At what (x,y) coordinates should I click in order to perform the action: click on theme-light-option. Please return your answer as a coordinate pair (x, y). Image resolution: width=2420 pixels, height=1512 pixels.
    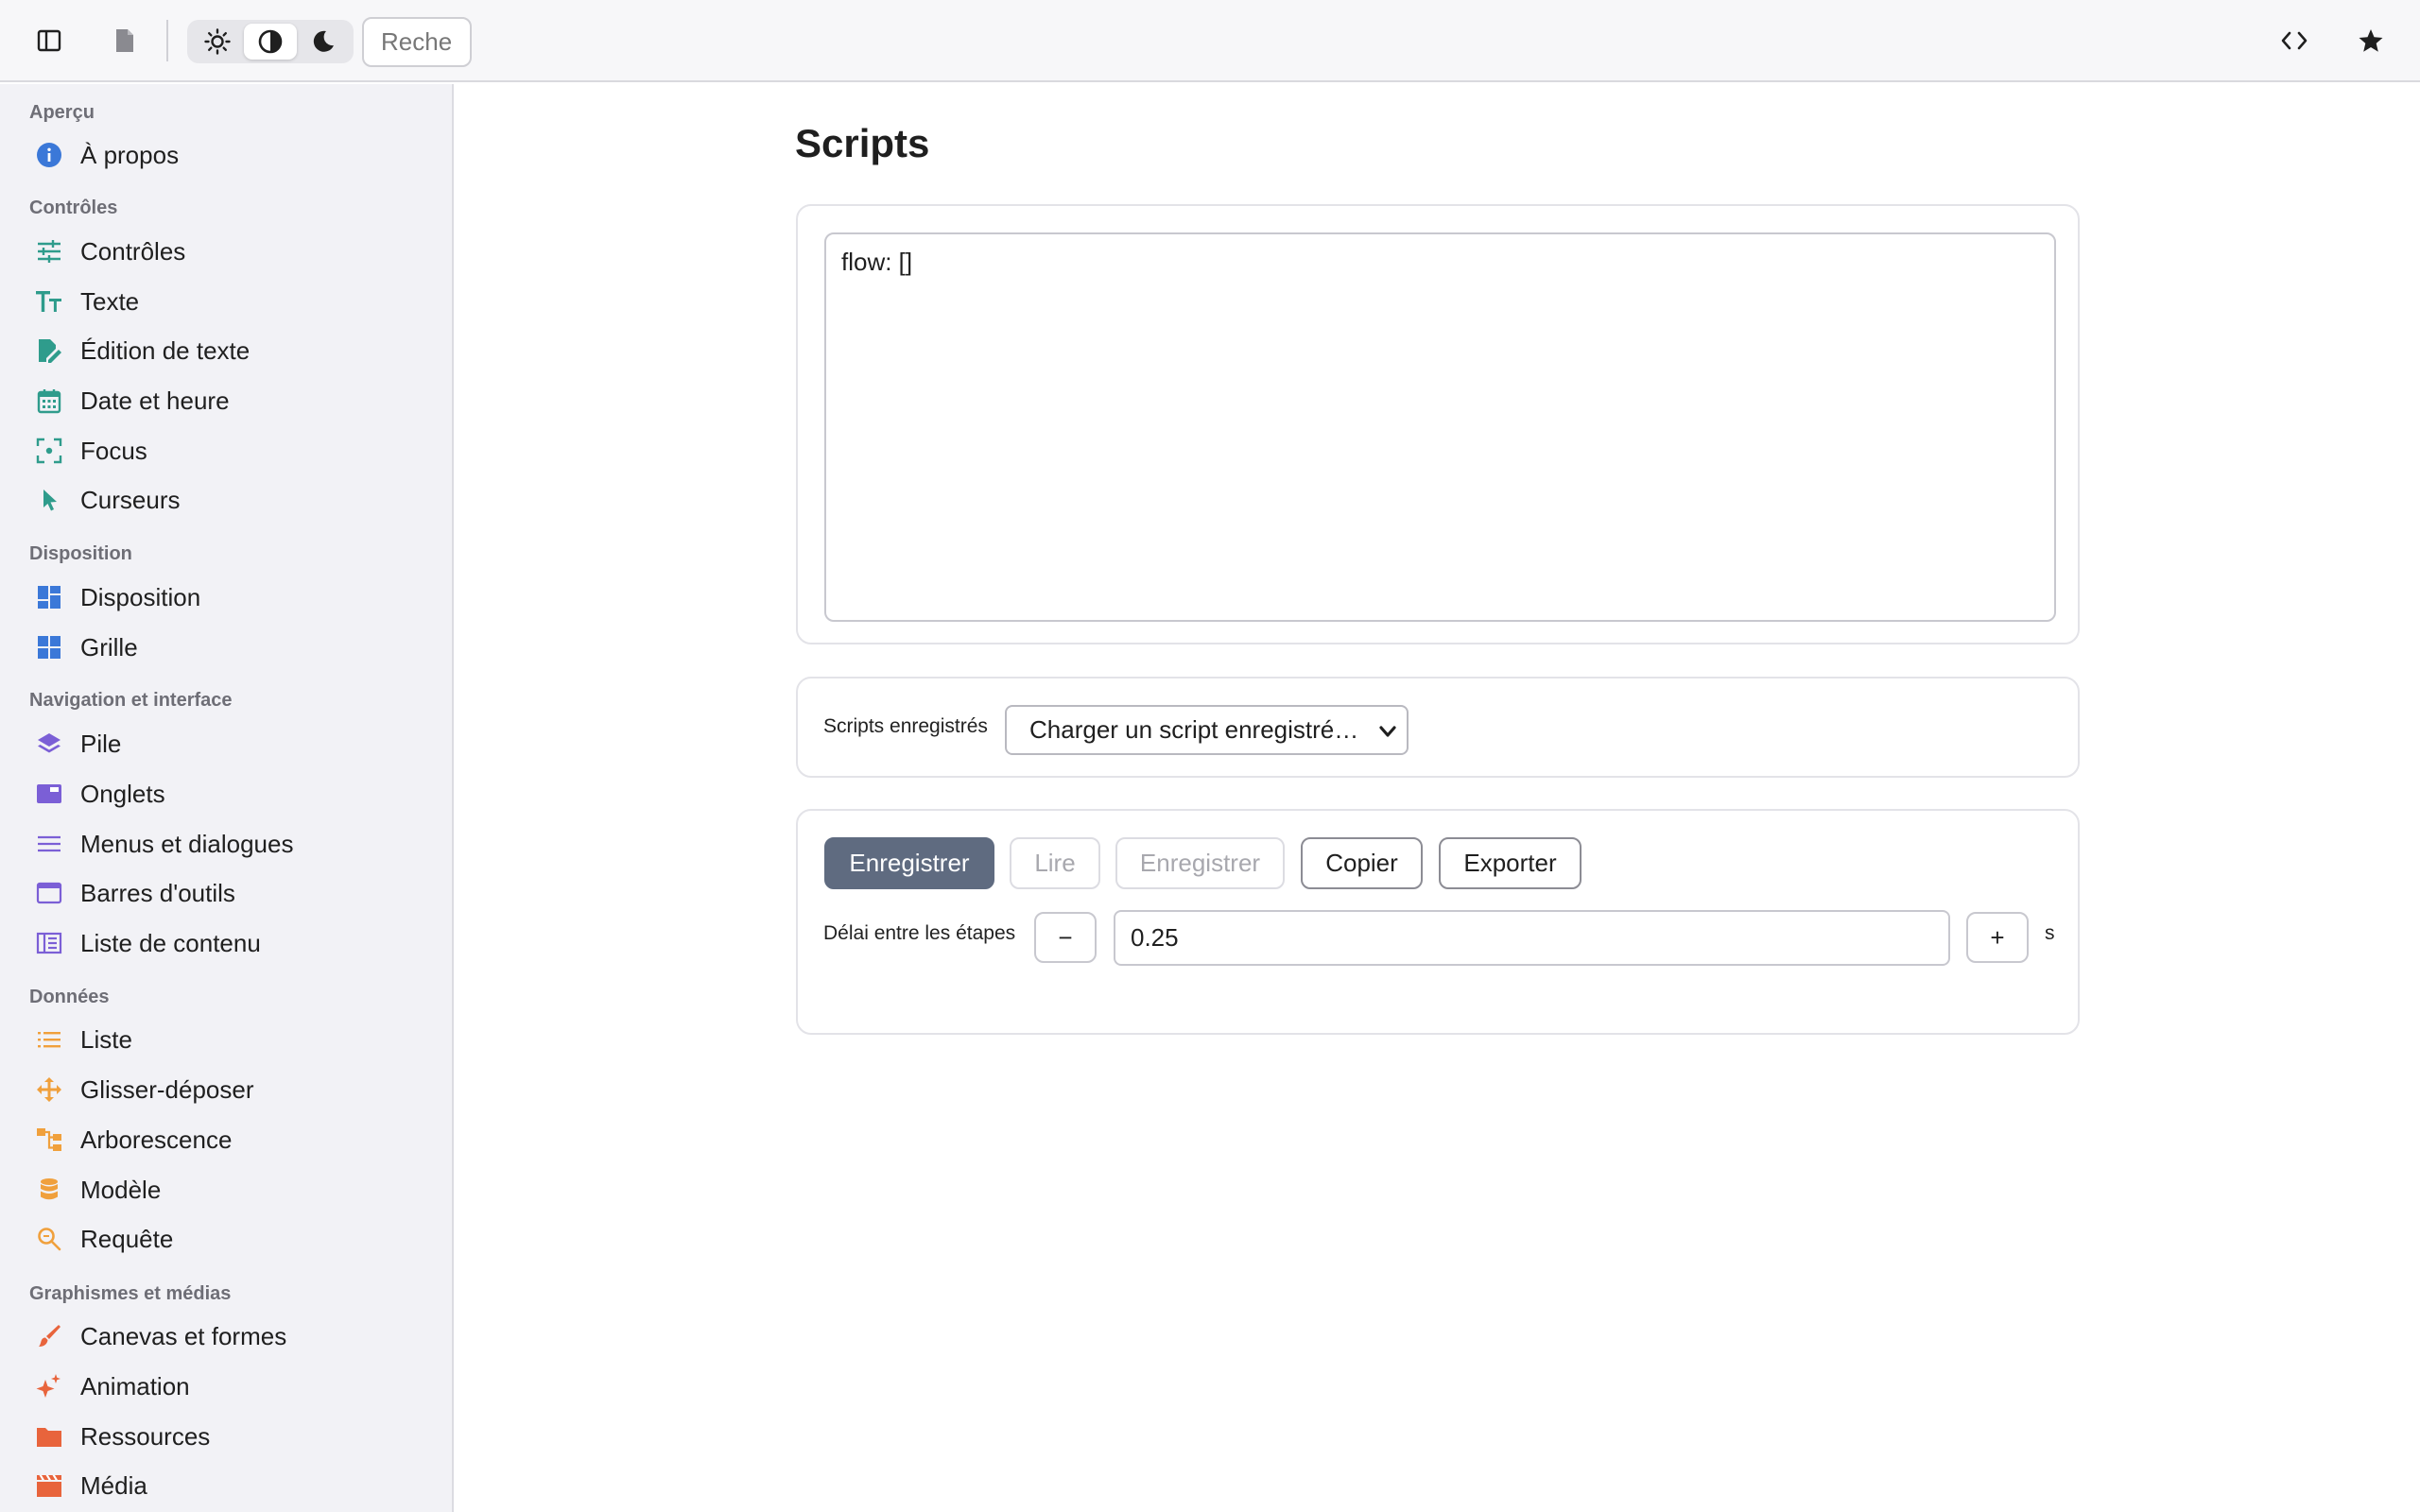
    Looking at the image, I should click on (218, 42).